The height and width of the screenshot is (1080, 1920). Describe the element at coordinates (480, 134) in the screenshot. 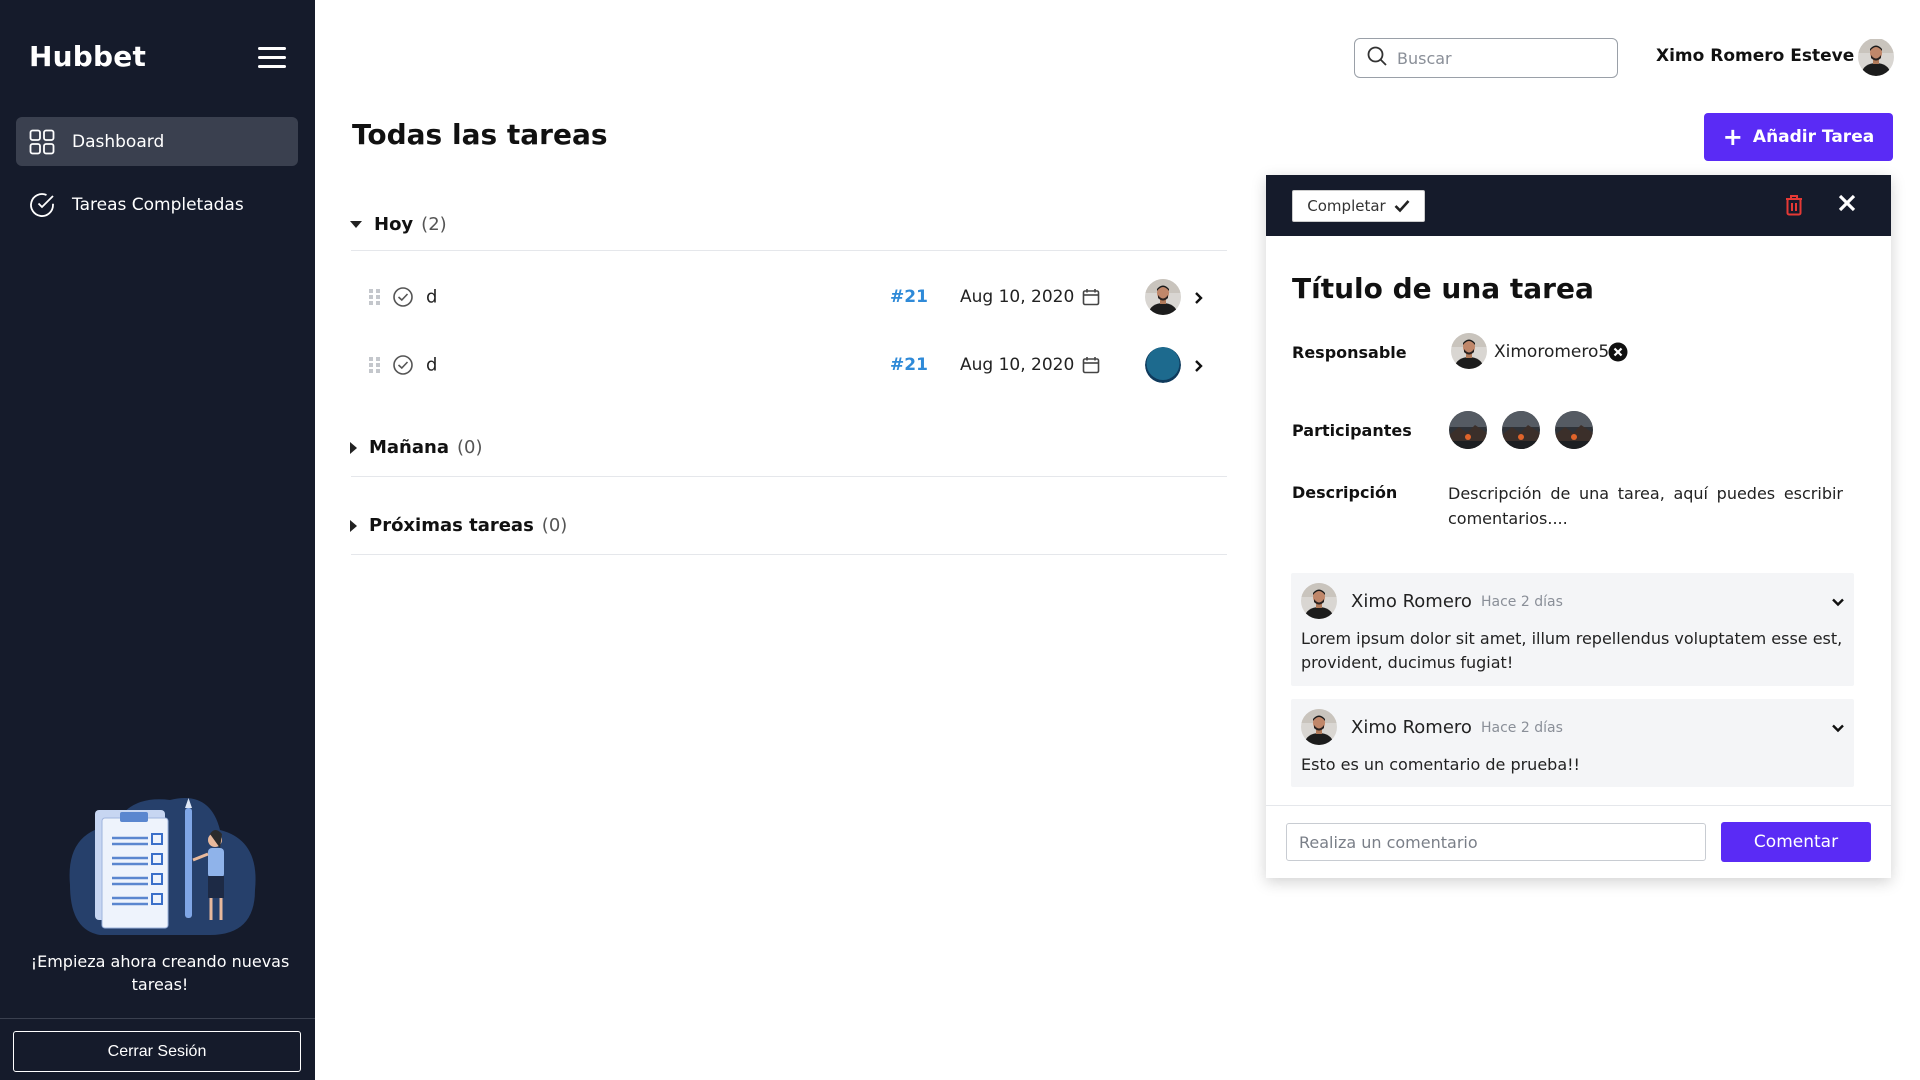

I see `page-title: Todas las tareas` at that location.